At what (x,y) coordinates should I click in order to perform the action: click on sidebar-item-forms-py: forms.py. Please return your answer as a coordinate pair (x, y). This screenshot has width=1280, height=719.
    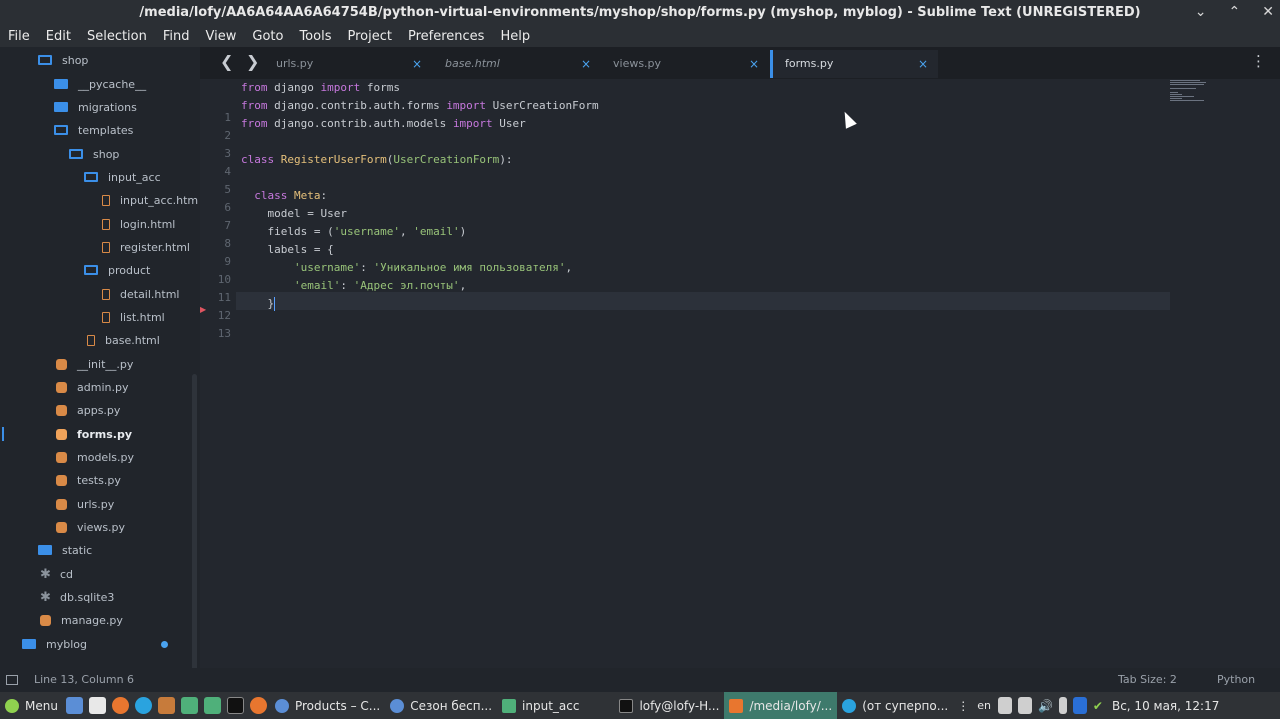
    Looking at the image, I should click on (94, 434).